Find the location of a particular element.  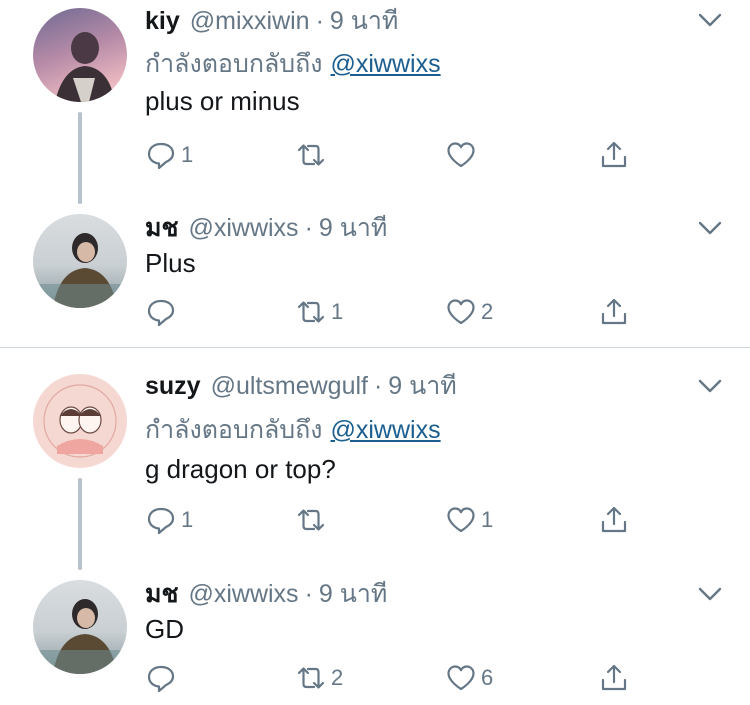

action-bar: 1 1 is located at coordinates (395, 520).